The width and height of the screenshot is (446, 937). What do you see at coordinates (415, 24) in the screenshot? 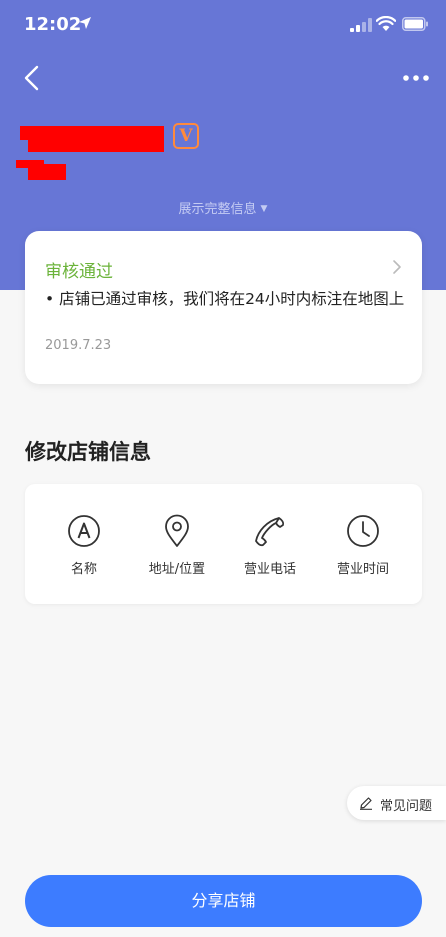
I see `battery-icon` at bounding box center [415, 24].